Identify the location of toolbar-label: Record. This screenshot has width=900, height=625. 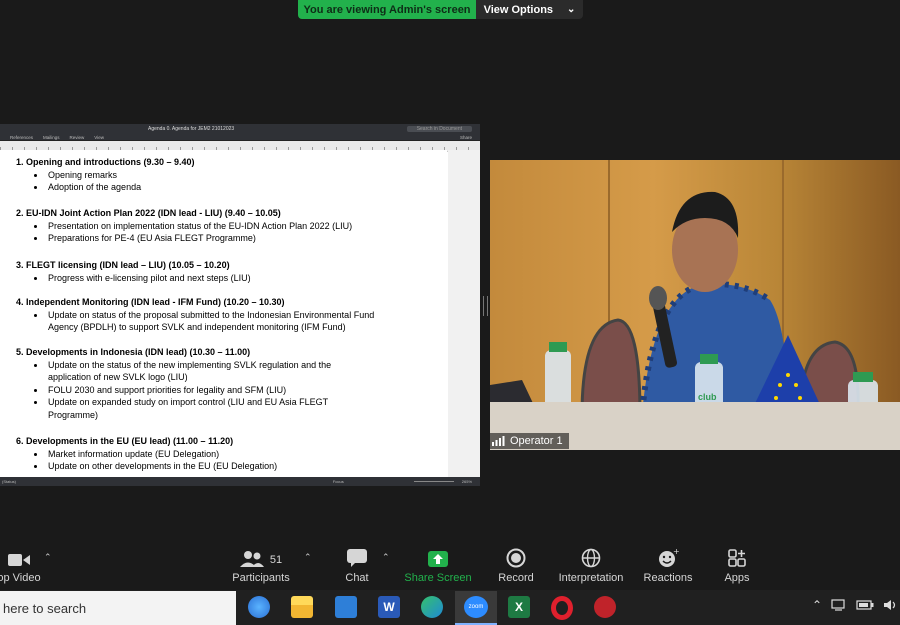
(516, 578).